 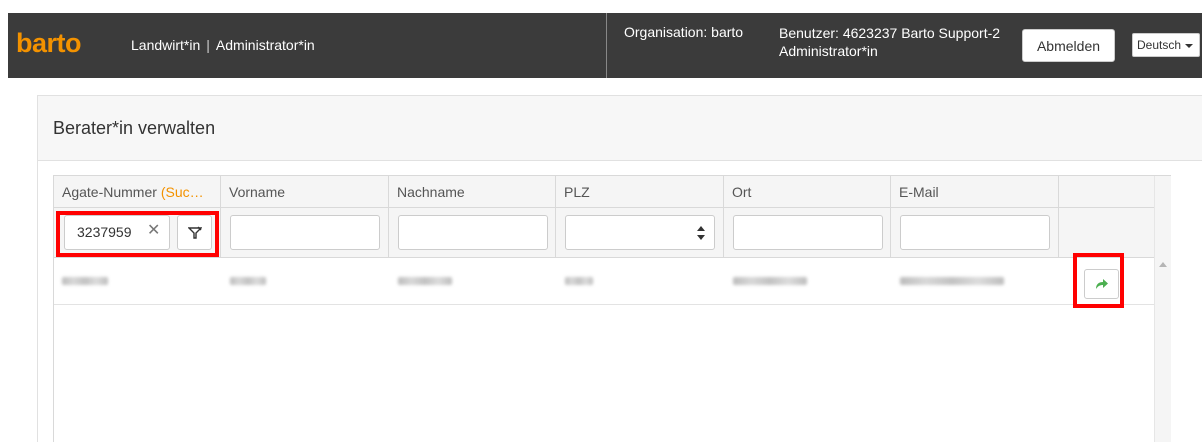 I want to click on filter-cell-vorname, so click(x=305, y=232).